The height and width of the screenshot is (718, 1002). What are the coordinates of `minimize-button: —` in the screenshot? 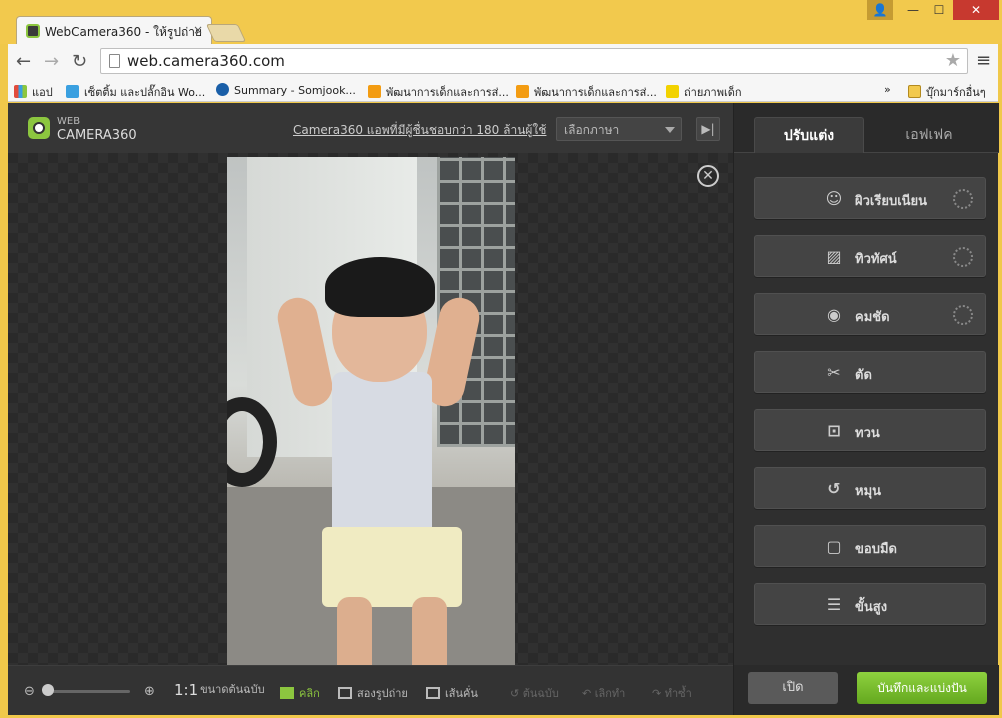 It's located at (913, 10).